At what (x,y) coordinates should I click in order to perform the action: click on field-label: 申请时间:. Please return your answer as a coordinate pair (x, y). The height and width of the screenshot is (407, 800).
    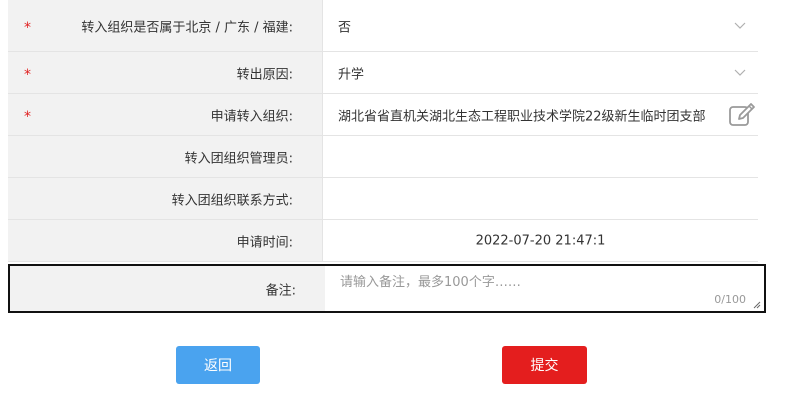
    Looking at the image, I should click on (264, 242).